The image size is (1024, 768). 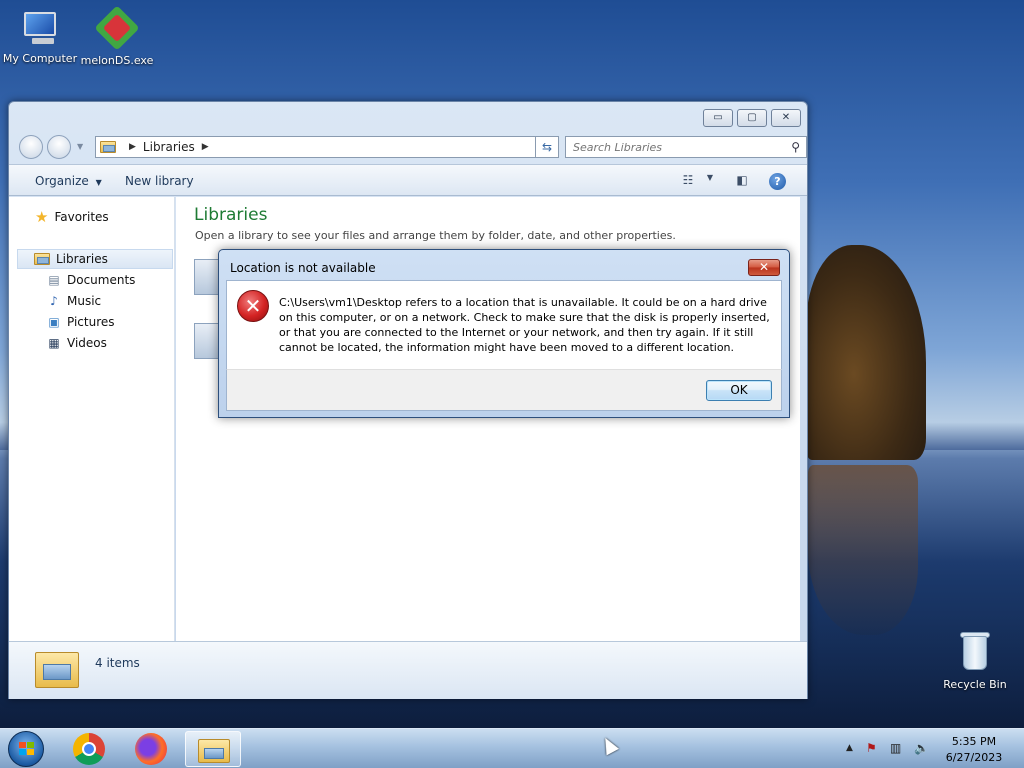 What do you see at coordinates (159, 181) in the screenshot?
I see `new-library-button: New library` at bounding box center [159, 181].